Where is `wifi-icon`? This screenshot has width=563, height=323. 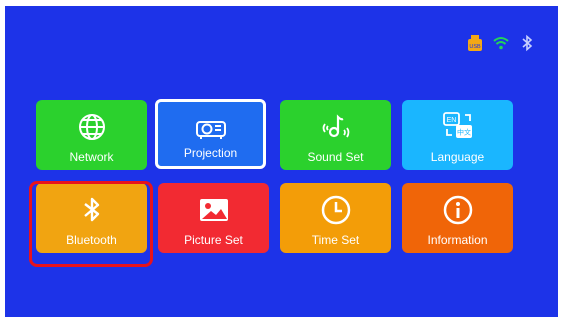 wifi-icon is located at coordinates (501, 43).